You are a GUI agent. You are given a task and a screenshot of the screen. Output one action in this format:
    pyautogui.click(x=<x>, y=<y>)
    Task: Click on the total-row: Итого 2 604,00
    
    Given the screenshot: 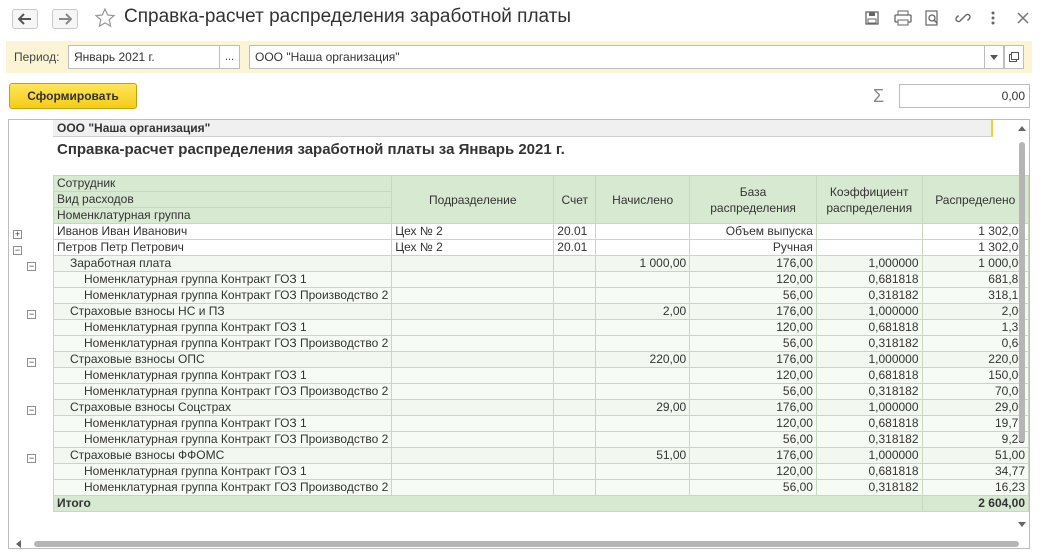 What is the action you would take?
    pyautogui.click(x=541, y=503)
    